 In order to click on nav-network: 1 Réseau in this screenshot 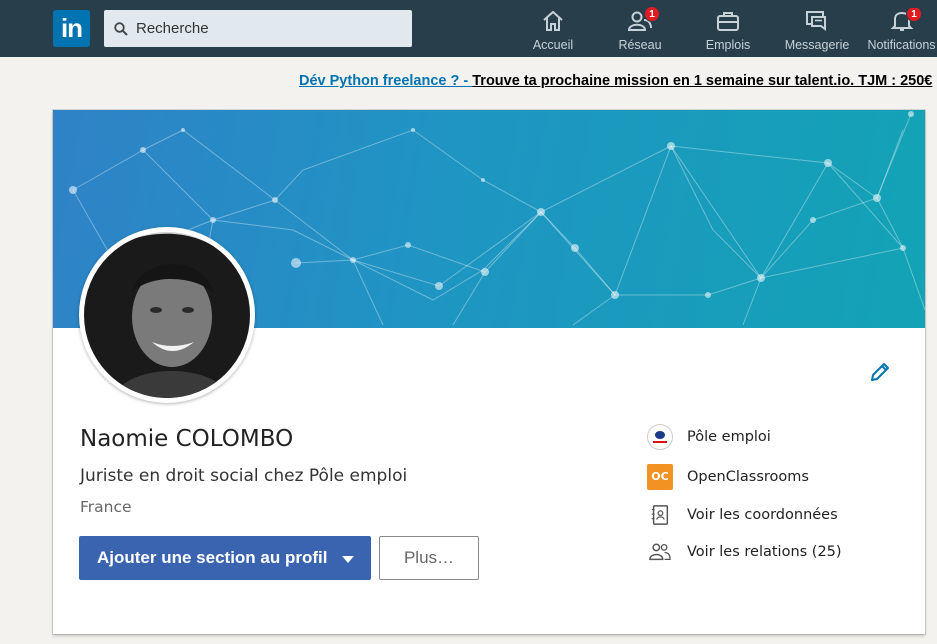, I will do `click(640, 30)`.